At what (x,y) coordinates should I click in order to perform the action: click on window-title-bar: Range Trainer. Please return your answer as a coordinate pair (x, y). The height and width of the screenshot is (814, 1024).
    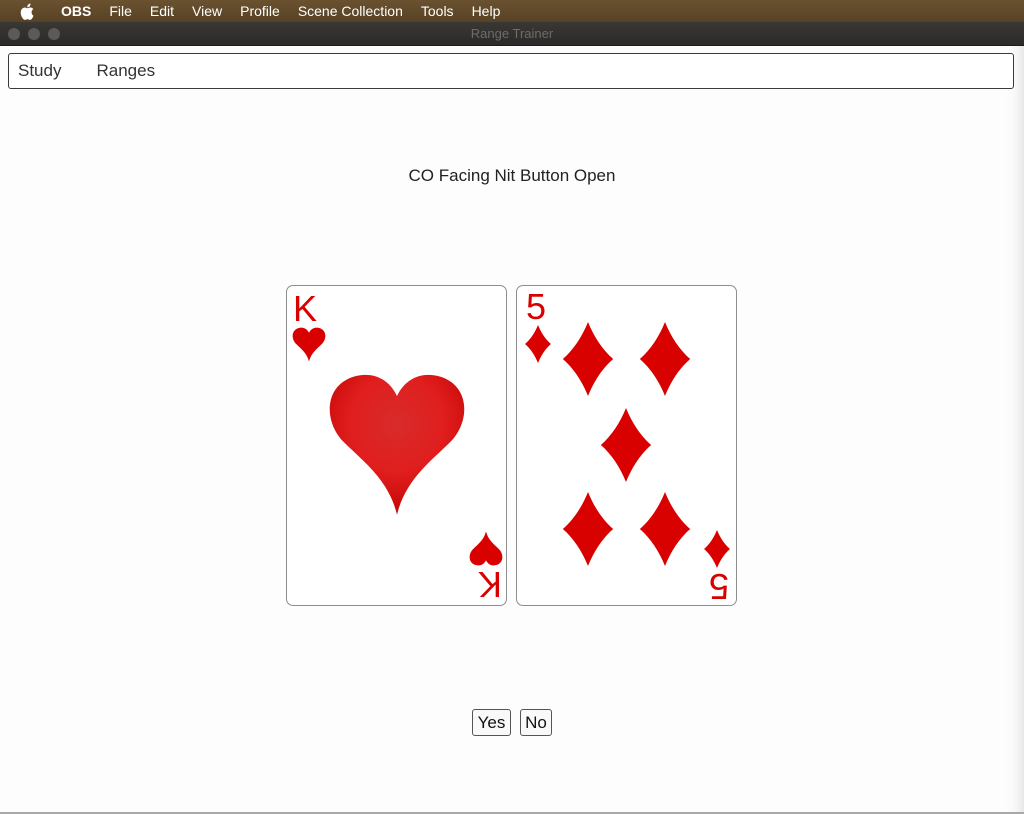
    Looking at the image, I should click on (512, 34).